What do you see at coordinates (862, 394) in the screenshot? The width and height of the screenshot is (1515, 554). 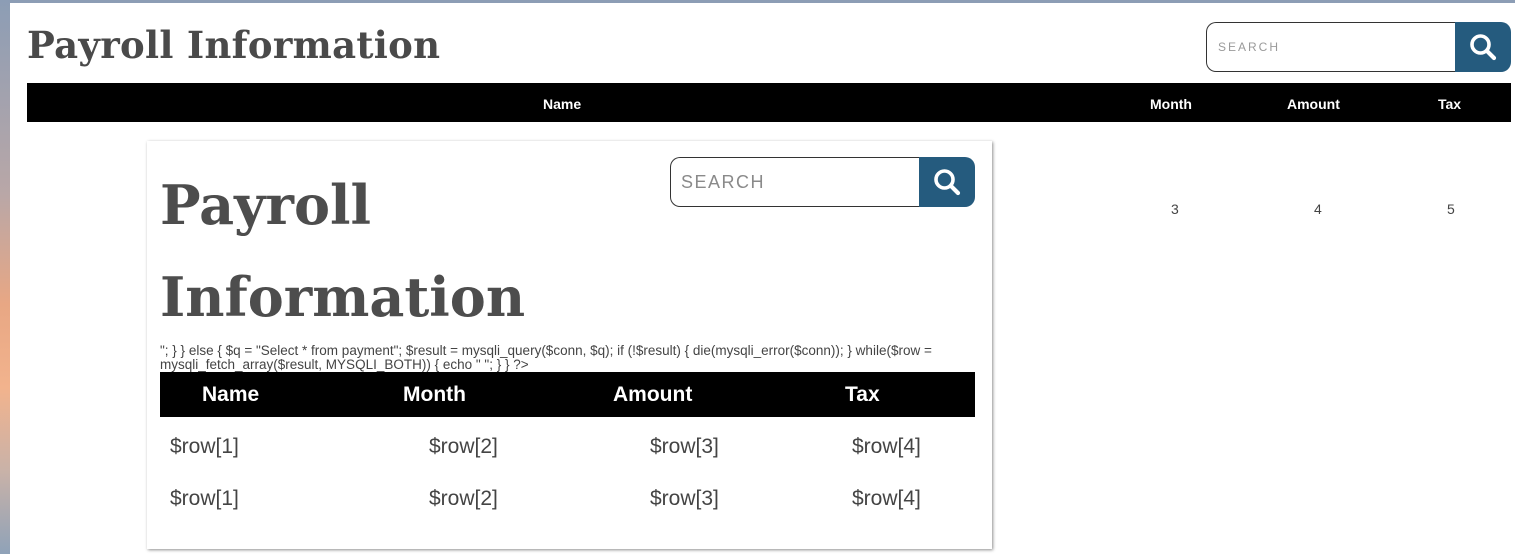 I see `embedded-column-header-tax: Tax` at bounding box center [862, 394].